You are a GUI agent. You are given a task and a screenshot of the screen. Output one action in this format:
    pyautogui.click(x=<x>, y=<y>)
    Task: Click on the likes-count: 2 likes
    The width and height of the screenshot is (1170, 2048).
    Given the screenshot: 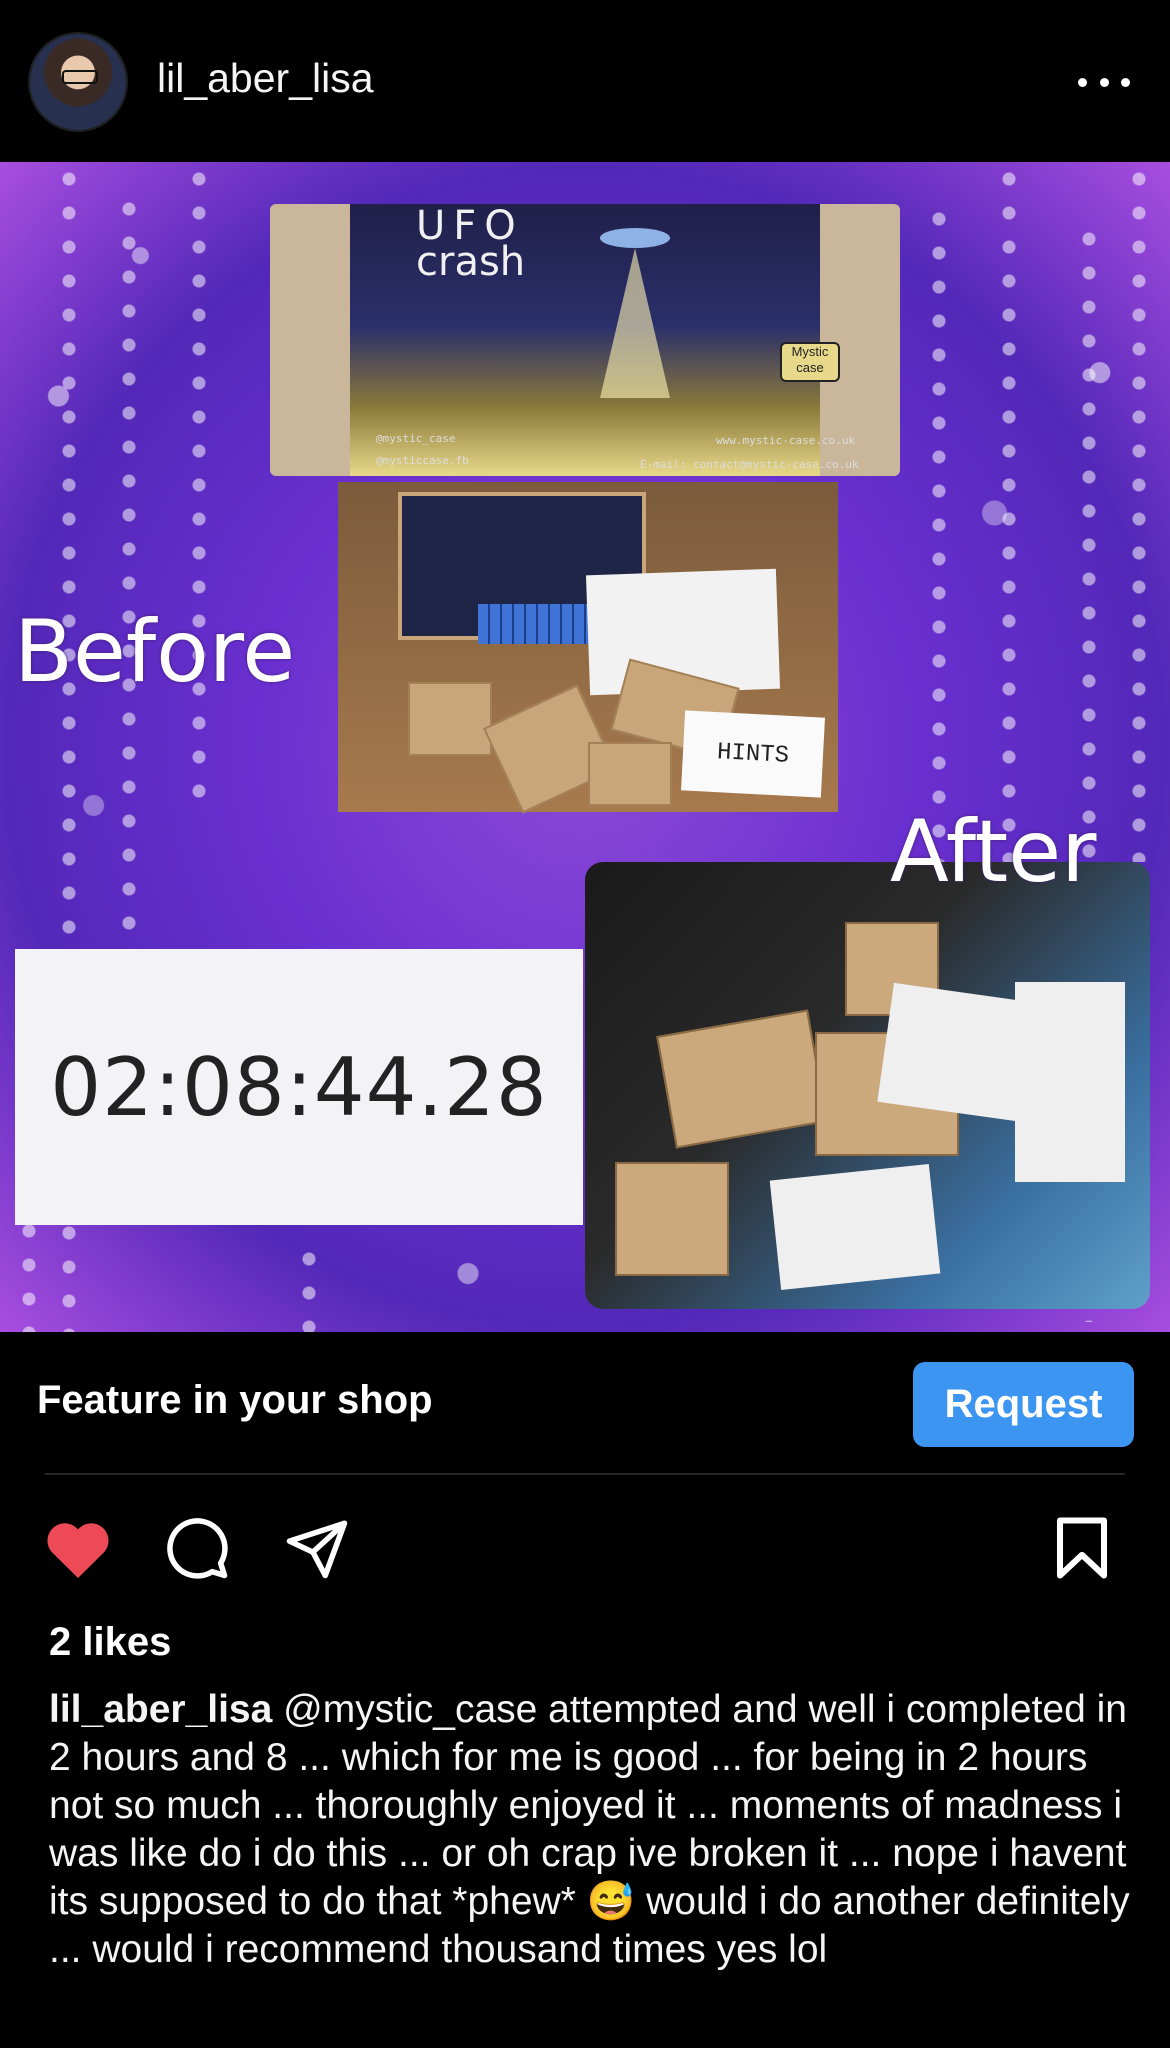 What is the action you would take?
    pyautogui.click(x=110, y=1642)
    